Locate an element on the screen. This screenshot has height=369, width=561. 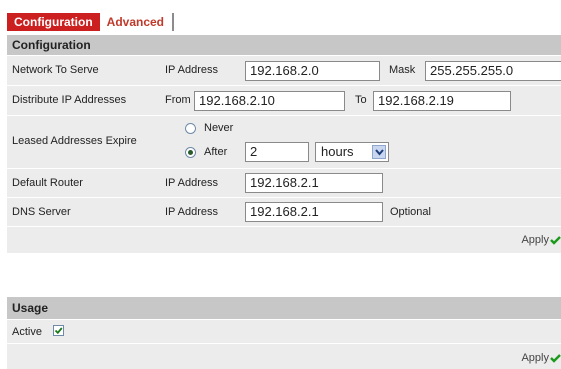
checkmark-icon is located at coordinates (58, 331).